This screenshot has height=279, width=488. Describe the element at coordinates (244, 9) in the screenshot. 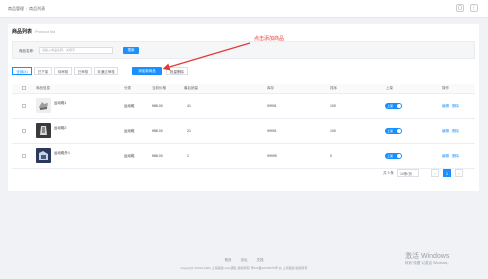

I see `top-bar: 商品管理 / 商品列表 ▢ ⋮` at that location.